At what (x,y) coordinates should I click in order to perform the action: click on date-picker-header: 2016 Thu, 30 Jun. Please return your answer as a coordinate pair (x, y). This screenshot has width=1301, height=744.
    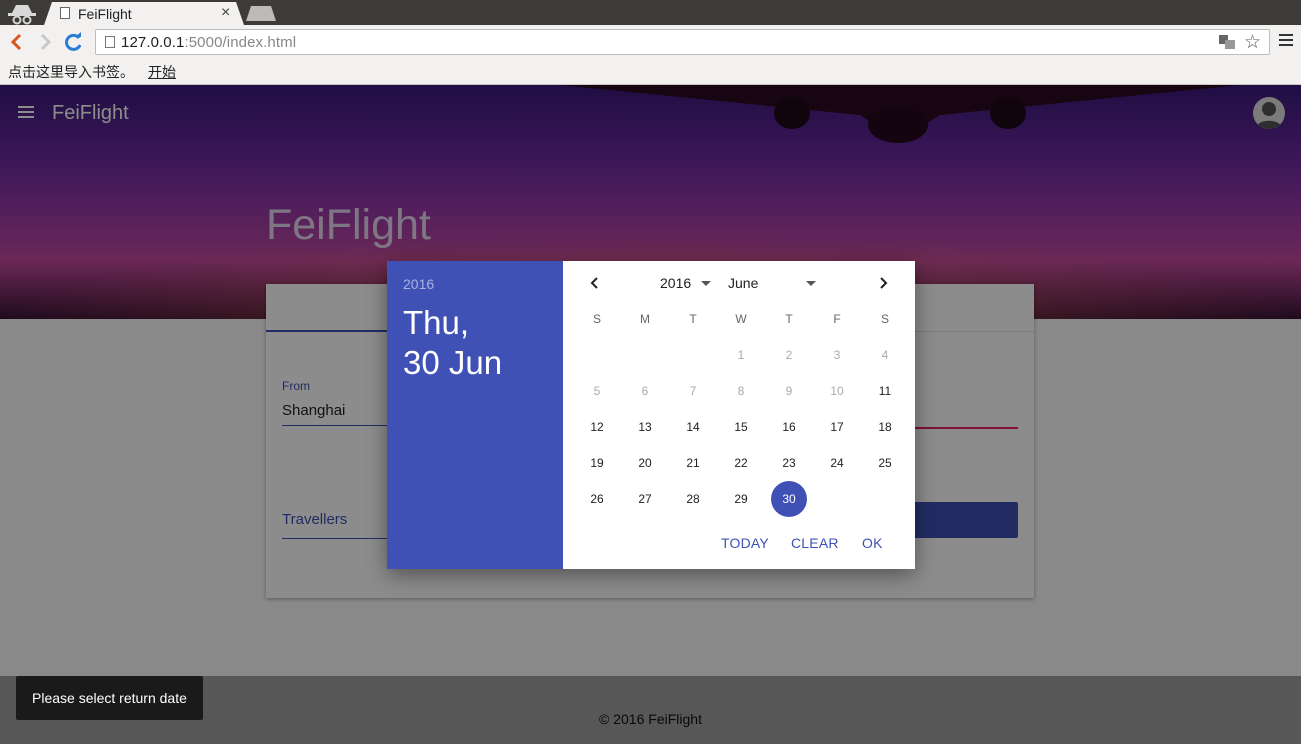
    Looking at the image, I should click on (475, 415).